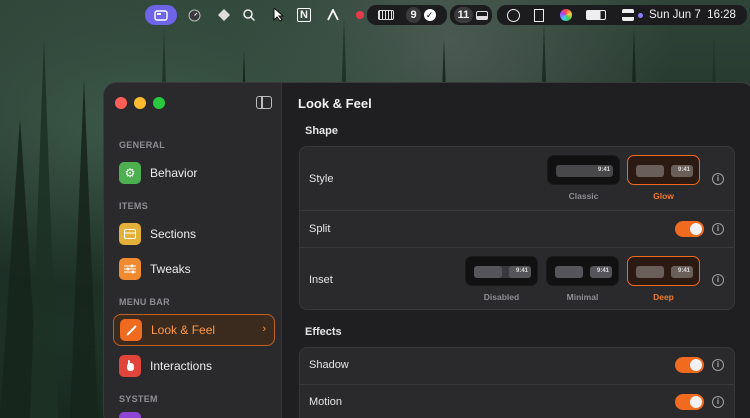  I want to click on sidebar-item-tweaks: Tweaks, so click(194, 269).